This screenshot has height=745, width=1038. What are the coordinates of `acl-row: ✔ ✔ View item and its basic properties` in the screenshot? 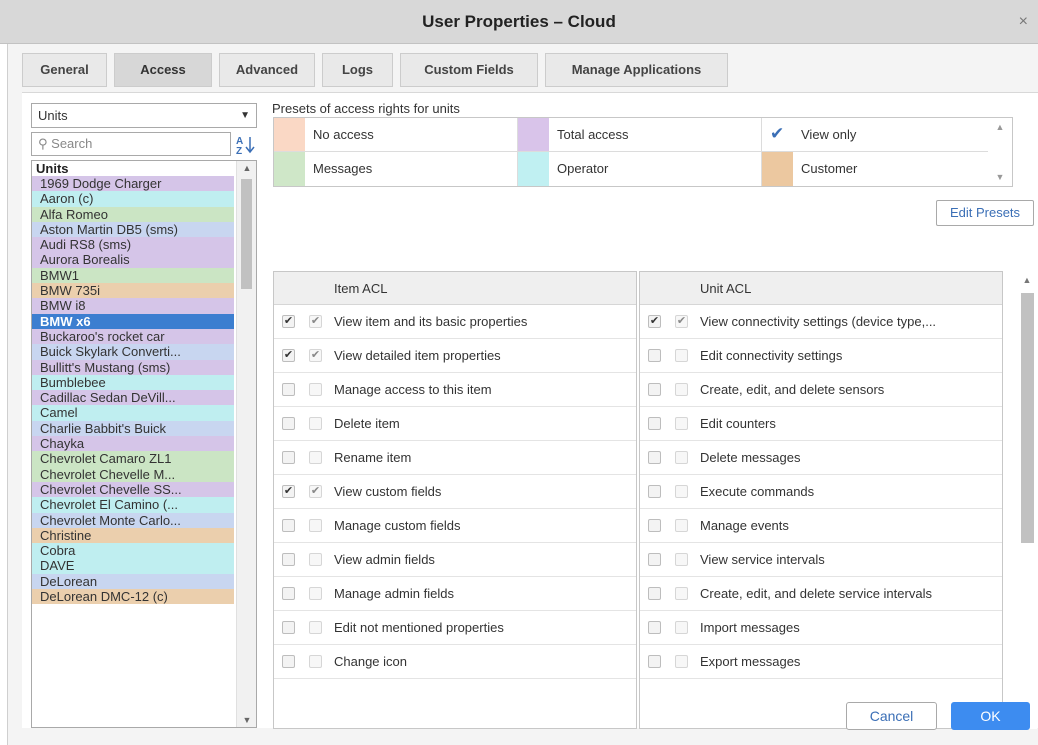 It's located at (455, 322).